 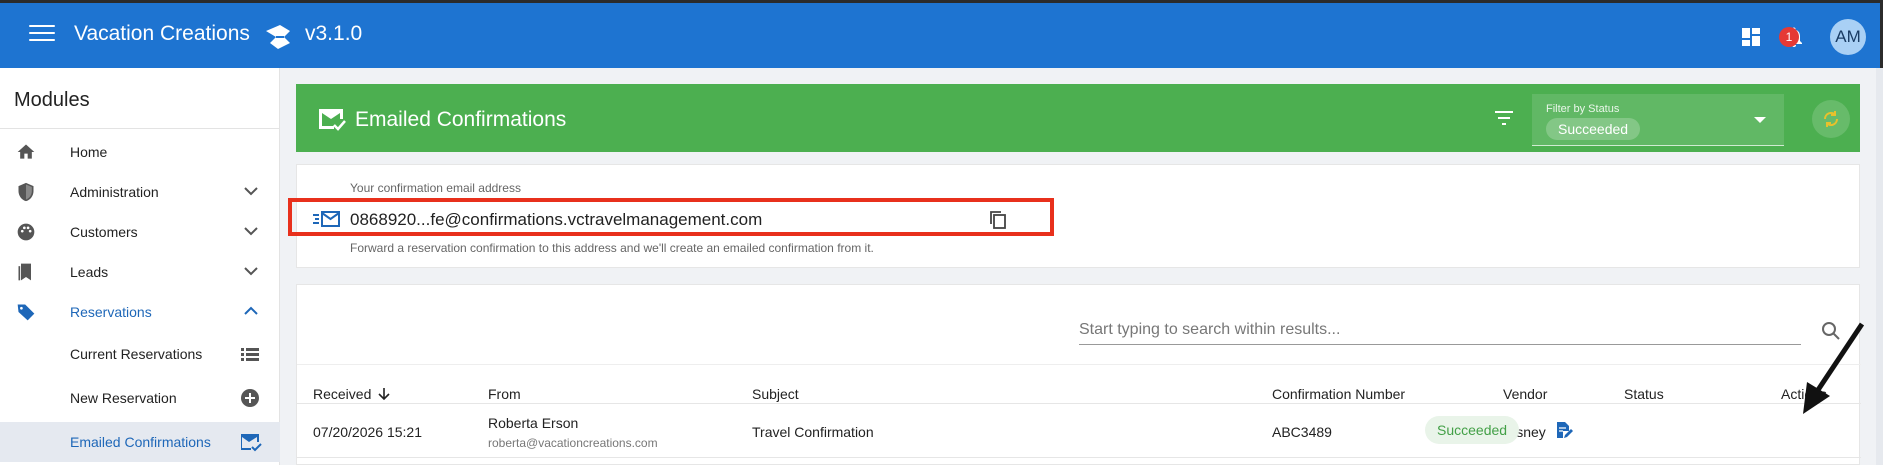 What do you see at coordinates (24, 272) in the screenshot?
I see `bookmark-icon` at bounding box center [24, 272].